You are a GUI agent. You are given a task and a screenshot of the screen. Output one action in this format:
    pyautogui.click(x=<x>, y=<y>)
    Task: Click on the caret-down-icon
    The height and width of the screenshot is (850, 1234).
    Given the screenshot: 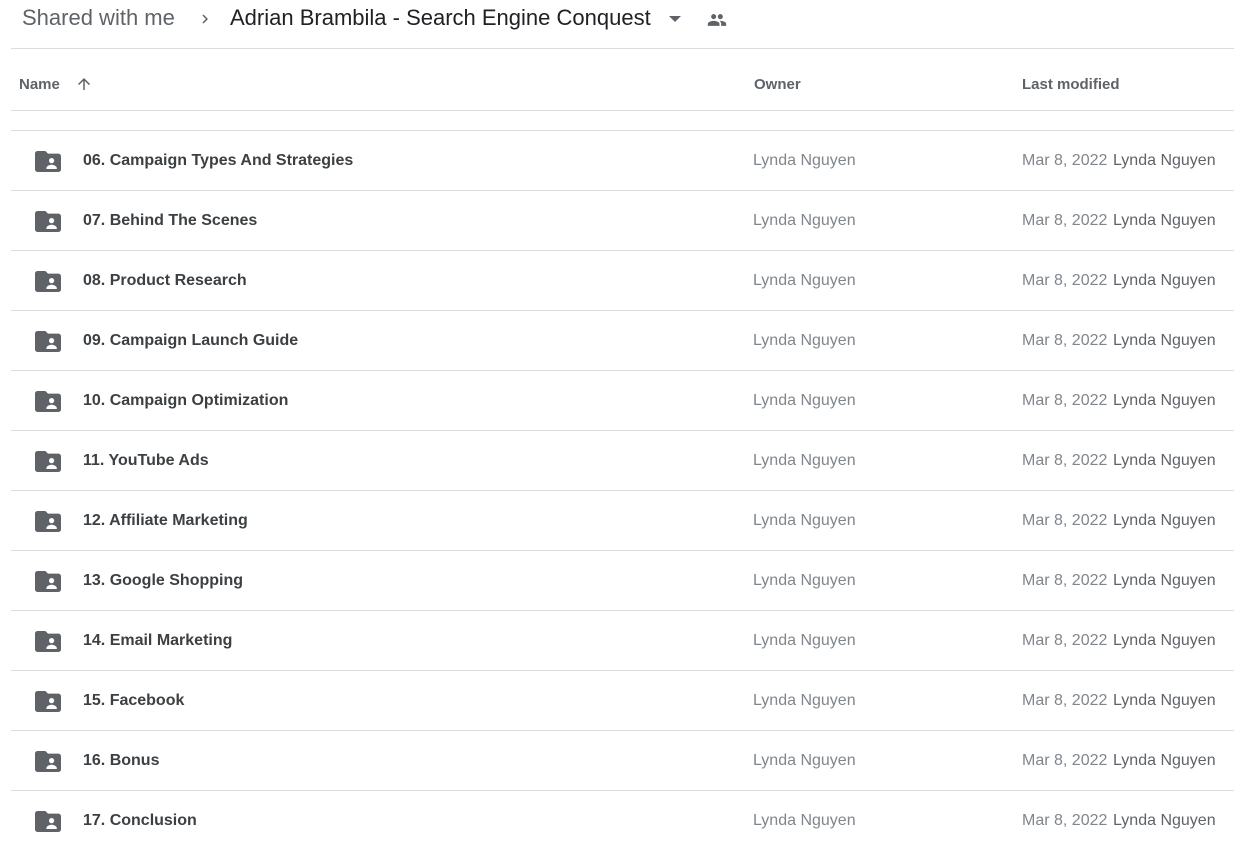 What is the action you would take?
    pyautogui.click(x=675, y=19)
    